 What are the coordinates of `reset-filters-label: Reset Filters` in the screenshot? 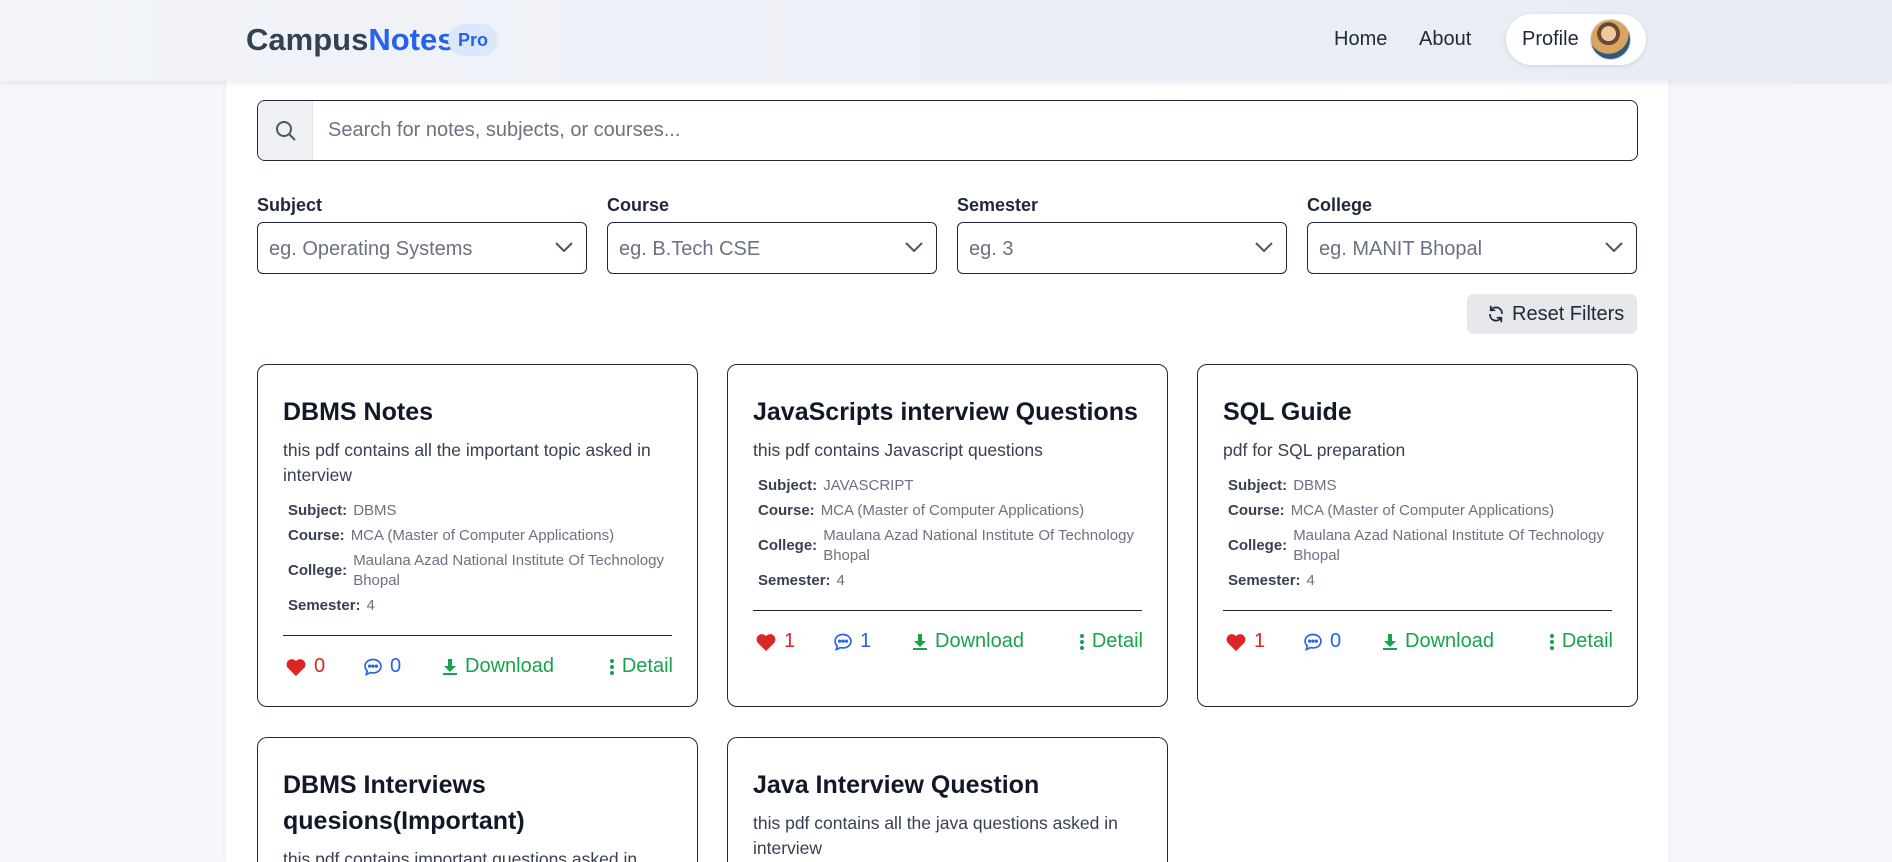 It's located at (1568, 314).